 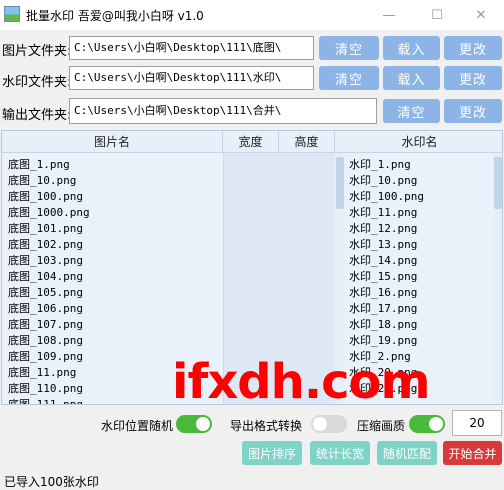 I want to click on output-clear-button: 清空, so click(x=411, y=111).